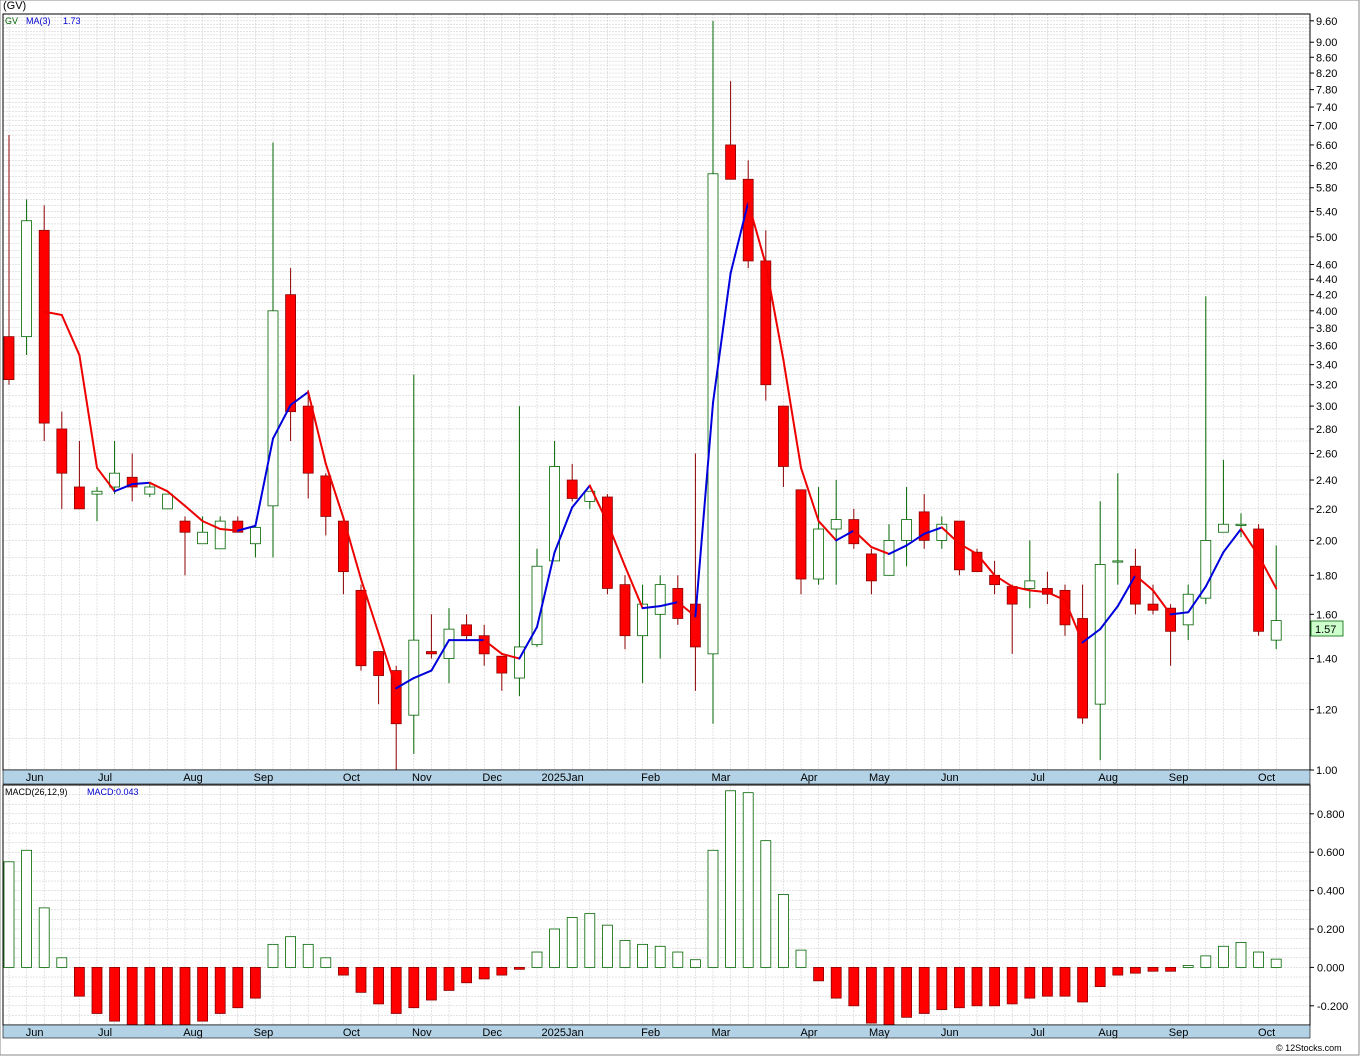 Image resolution: width=1360 pixels, height=1056 pixels. Describe the element at coordinates (1326, 386) in the screenshot. I see `price-y-label: 3.20` at that location.